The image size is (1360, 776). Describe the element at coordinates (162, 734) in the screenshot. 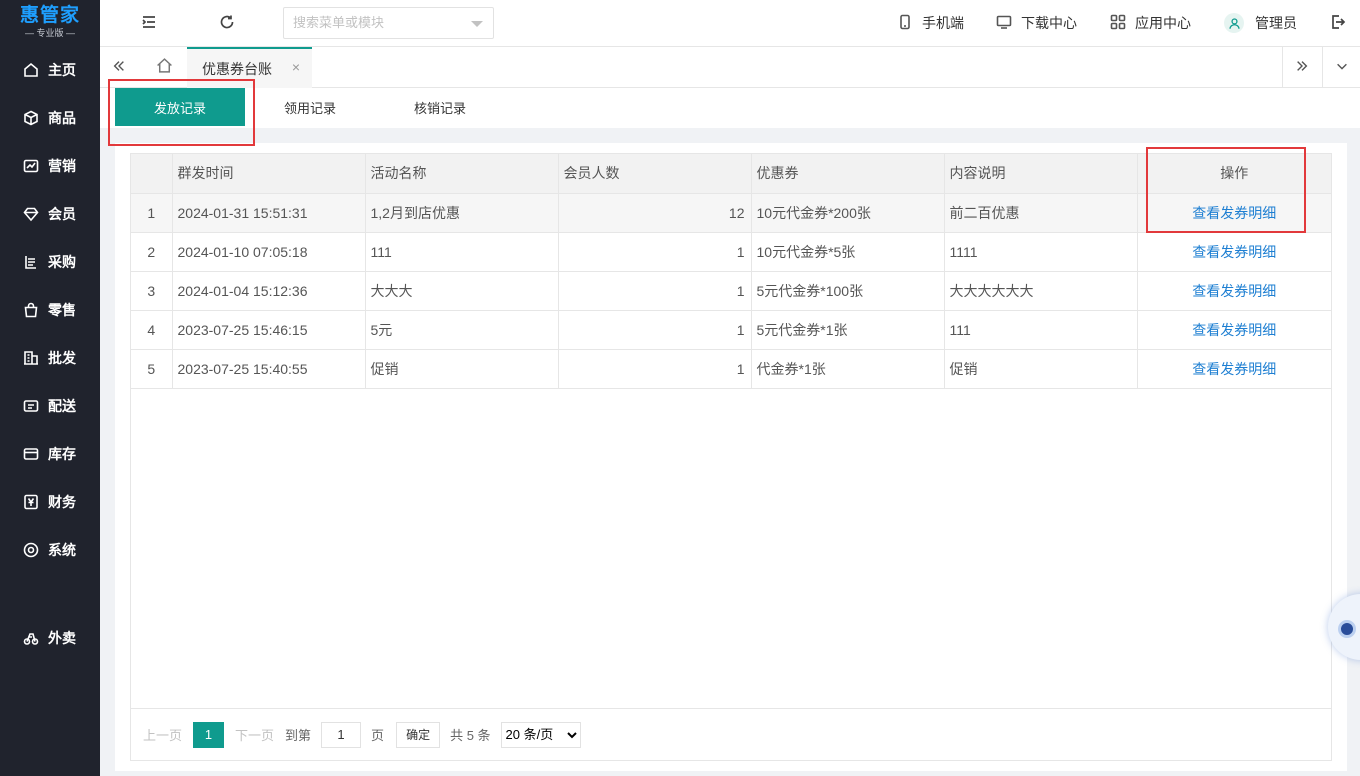

I see `prev-page-button: 上一页` at that location.